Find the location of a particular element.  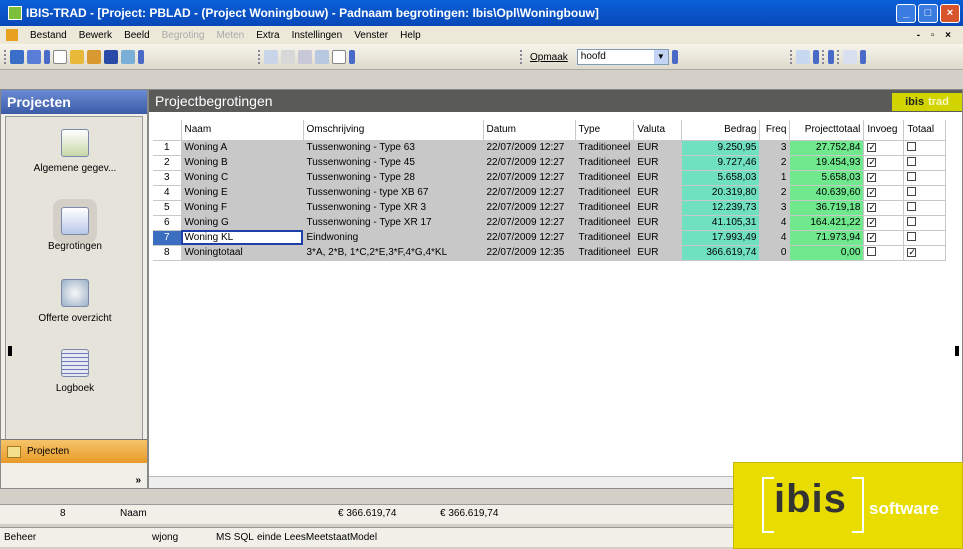

cell-naam: Woning G is located at coordinates (242, 223).